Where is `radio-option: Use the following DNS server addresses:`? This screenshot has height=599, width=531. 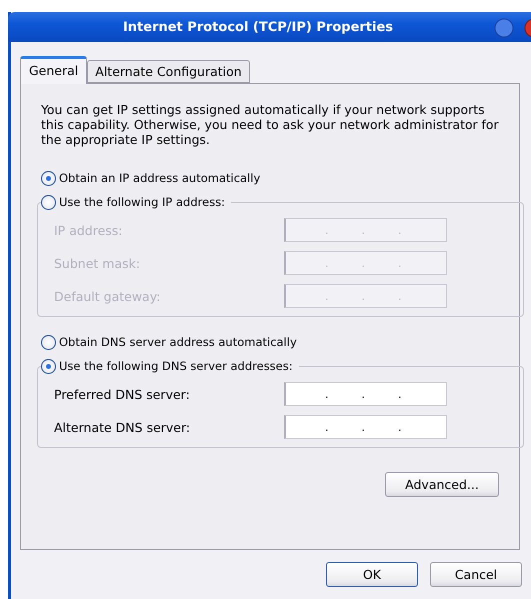
radio-option: Use the following DNS server addresses: is located at coordinates (170, 366).